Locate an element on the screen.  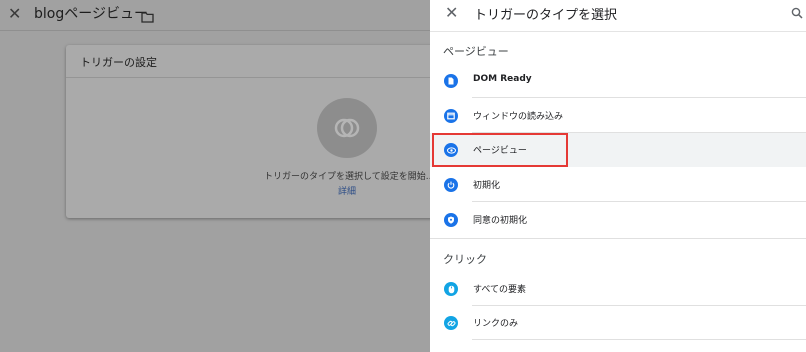
editor-header: ✕ blogページビュー is located at coordinates (215, 15).